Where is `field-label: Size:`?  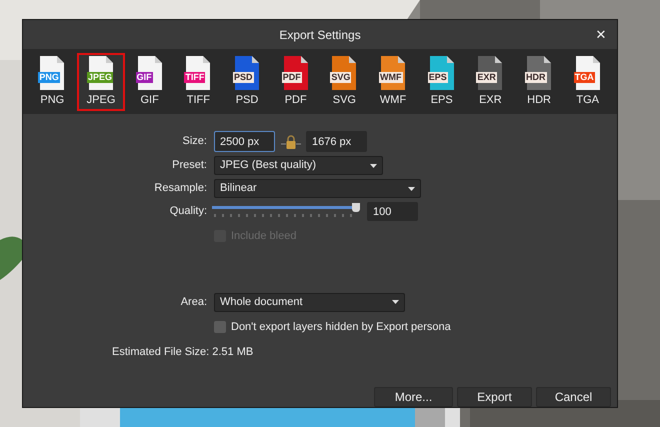
field-label: Size: is located at coordinates (194, 142).